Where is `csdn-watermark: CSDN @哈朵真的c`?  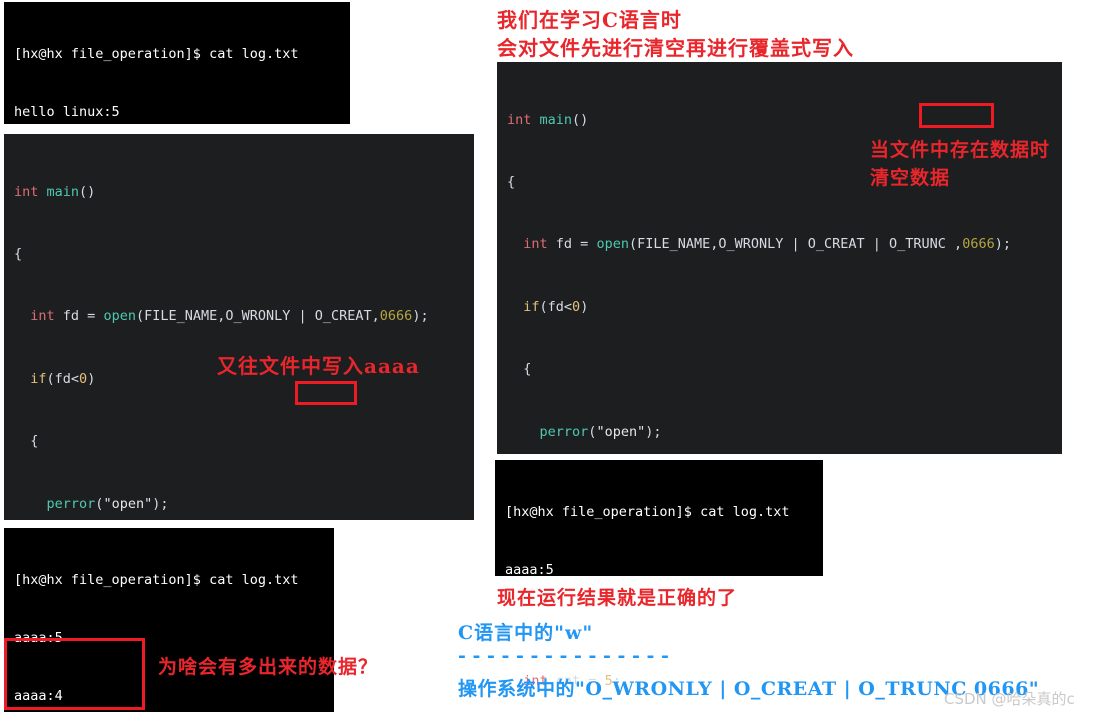
csdn-watermark: CSDN @哈朵真的c is located at coordinates (1009, 699).